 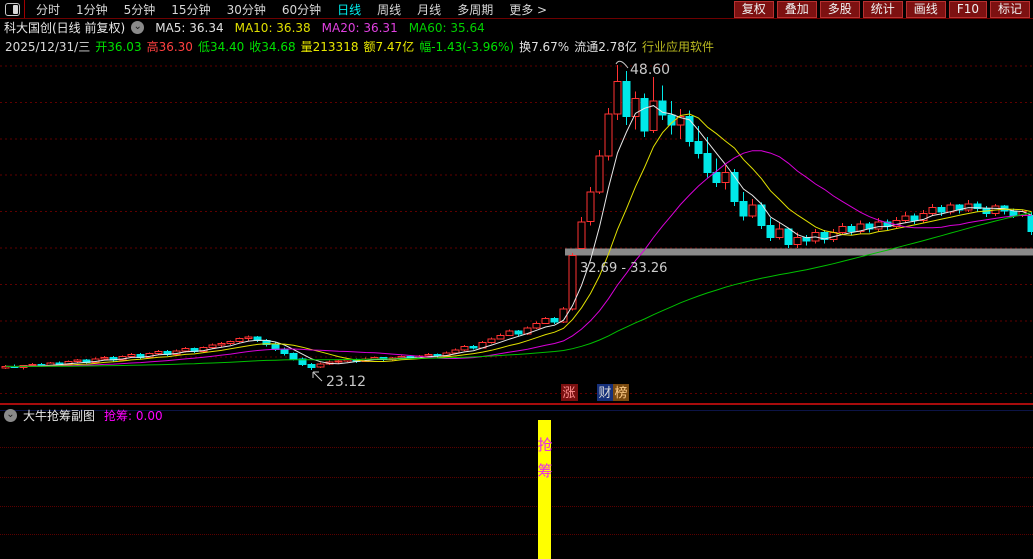 What do you see at coordinates (753, 9) in the screenshot?
I see `toolbar-button: 复权` at bounding box center [753, 9].